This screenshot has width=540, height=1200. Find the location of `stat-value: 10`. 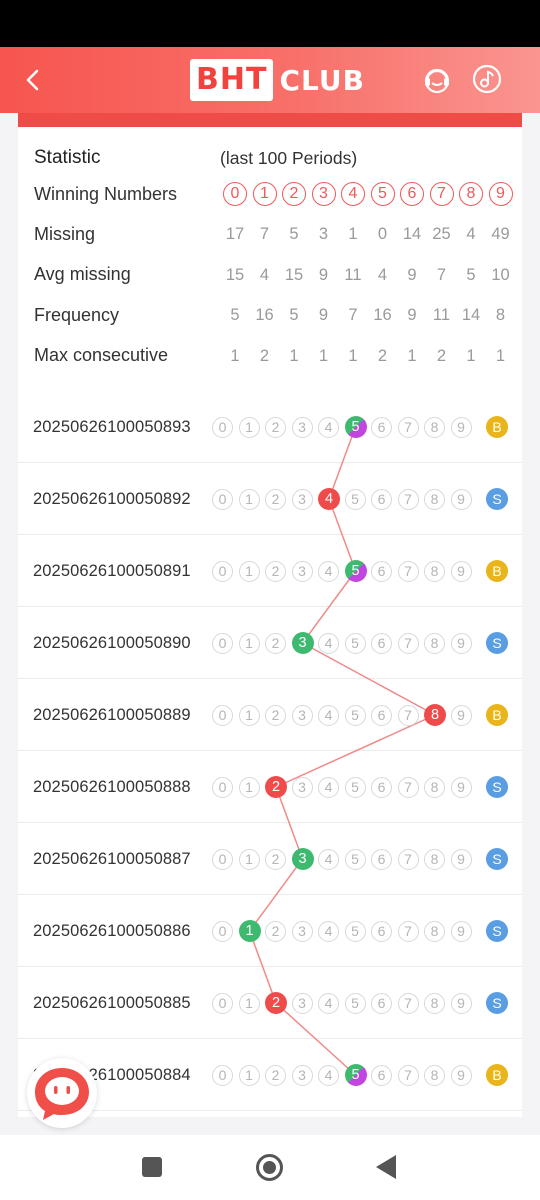

stat-value: 10 is located at coordinates (500, 274).